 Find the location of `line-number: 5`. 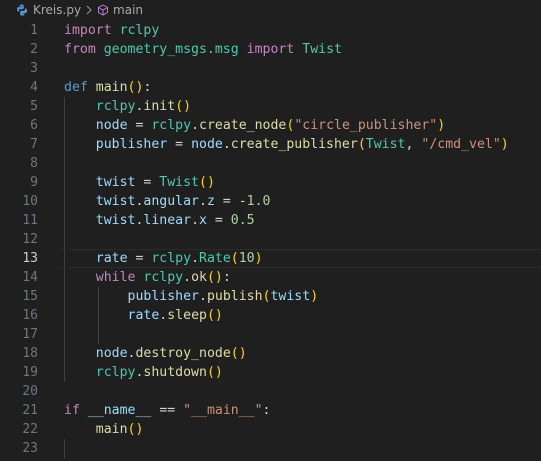

line-number: 5 is located at coordinates (34, 106).